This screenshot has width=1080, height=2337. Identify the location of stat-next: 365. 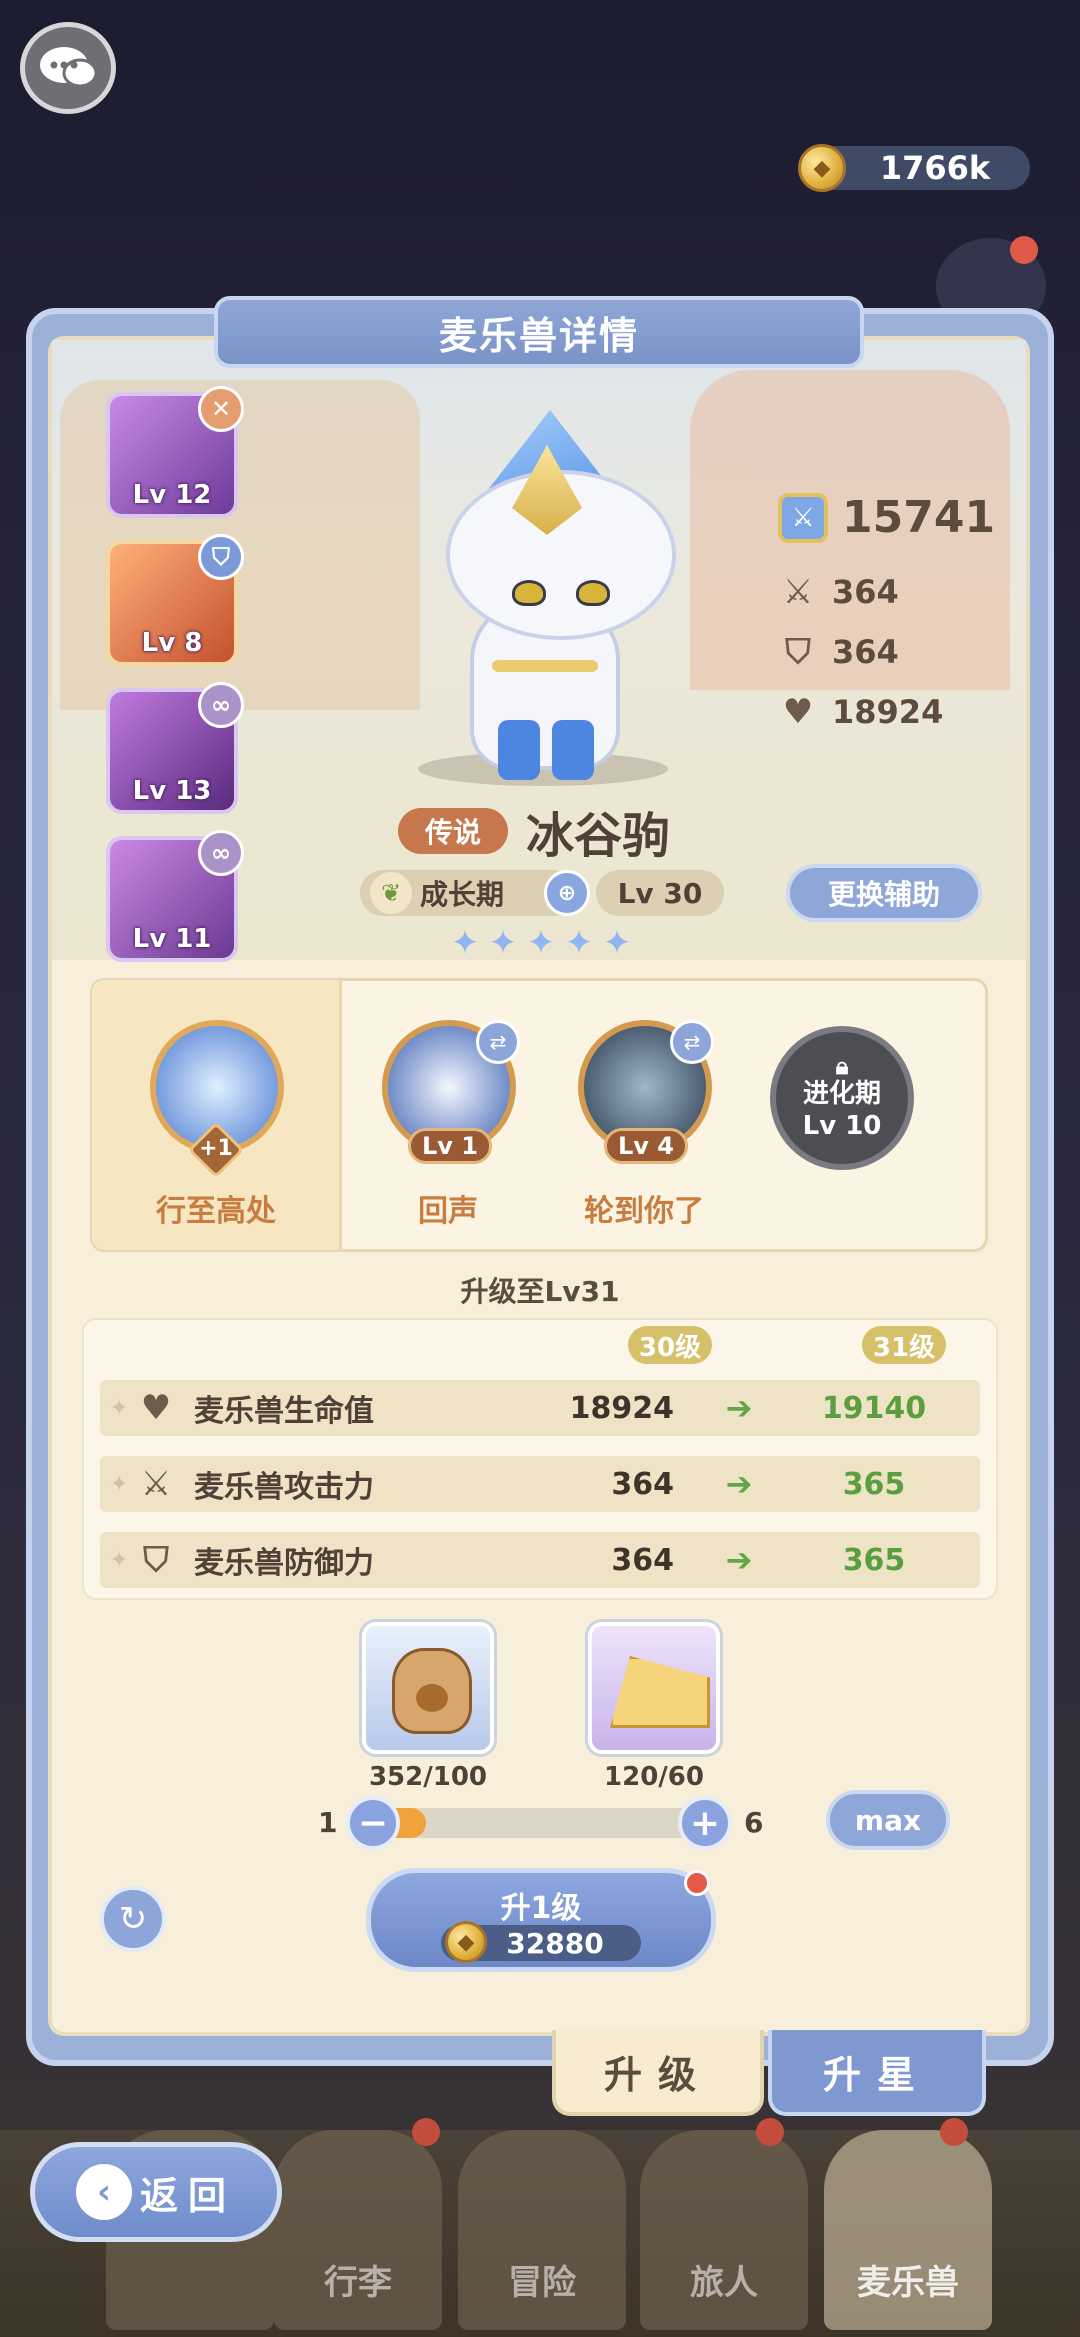
(874, 1484).